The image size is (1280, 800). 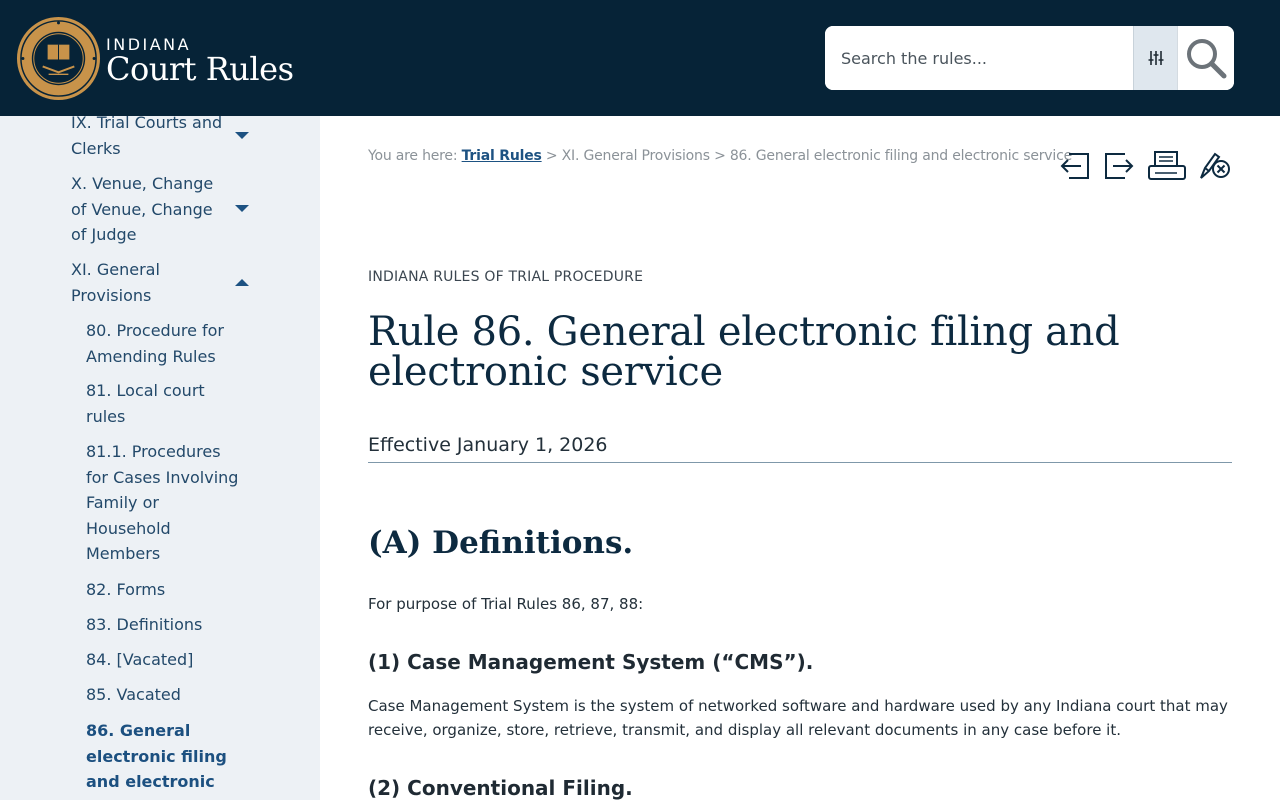 I want to click on site-brand: INDIANA Court Rules, so click(x=200, y=62).